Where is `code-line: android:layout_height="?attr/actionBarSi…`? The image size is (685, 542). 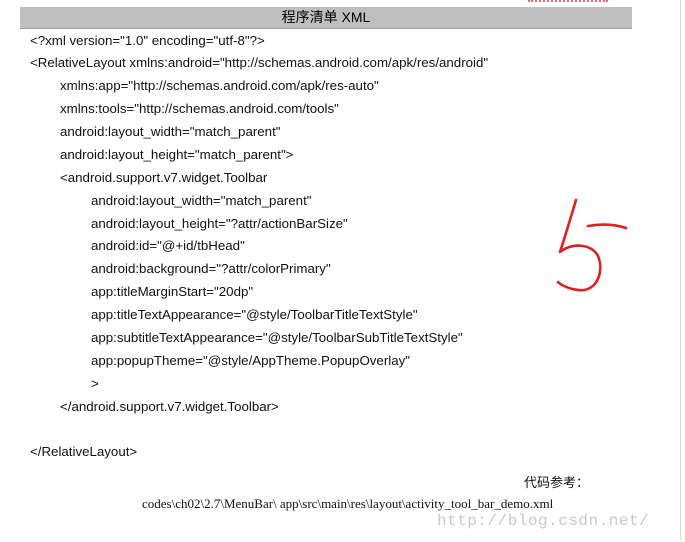
code-line: android:layout_height="?attr/actionBarSi… is located at coordinates (219, 223).